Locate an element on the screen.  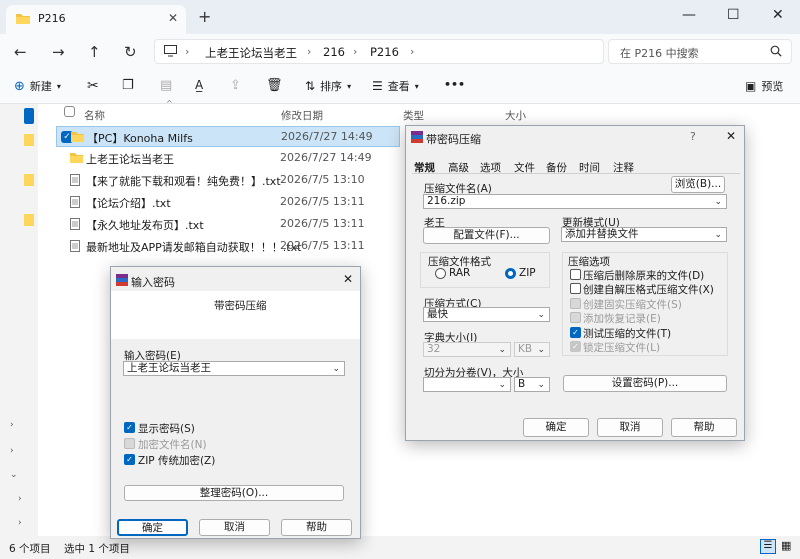
option-label: 压缩后删除原来的文件(D) is located at coordinates (644, 276).